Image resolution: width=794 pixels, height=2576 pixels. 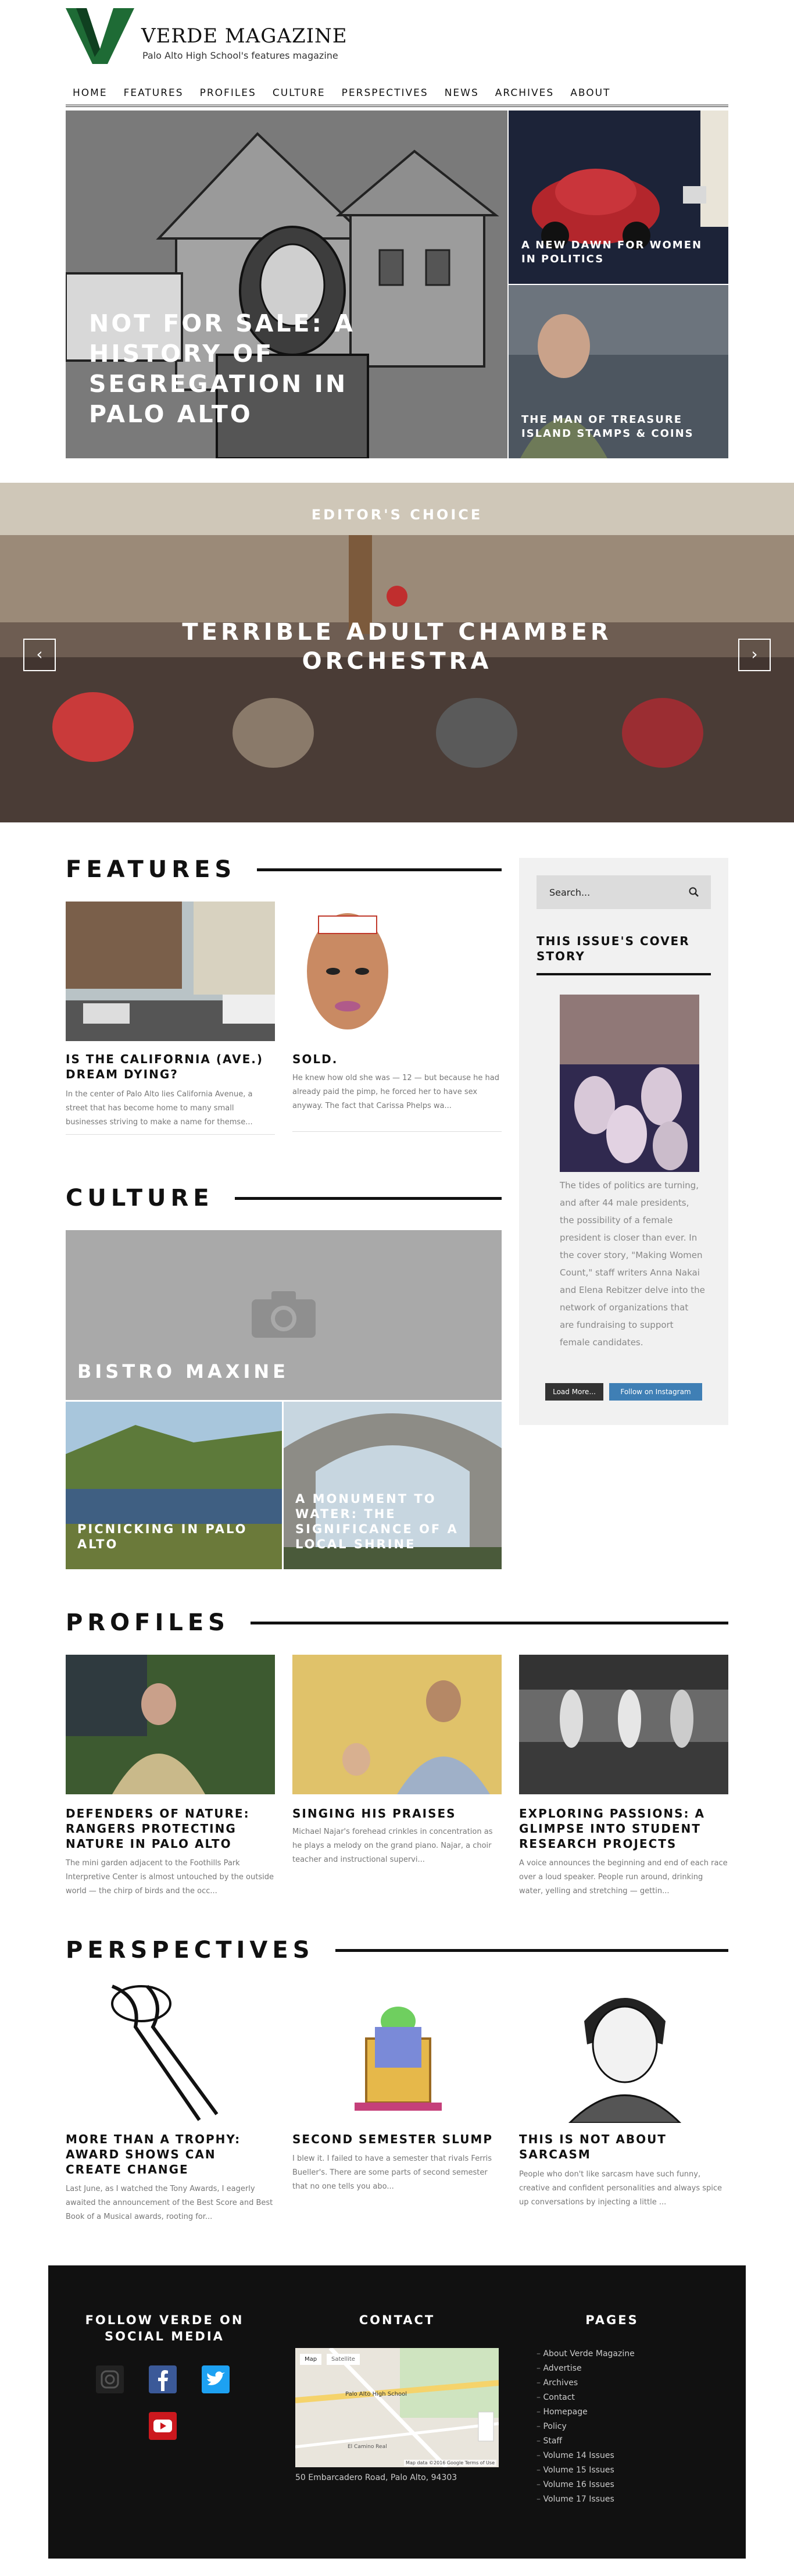 I want to click on trophy-illustration, so click(x=165, y=2052).